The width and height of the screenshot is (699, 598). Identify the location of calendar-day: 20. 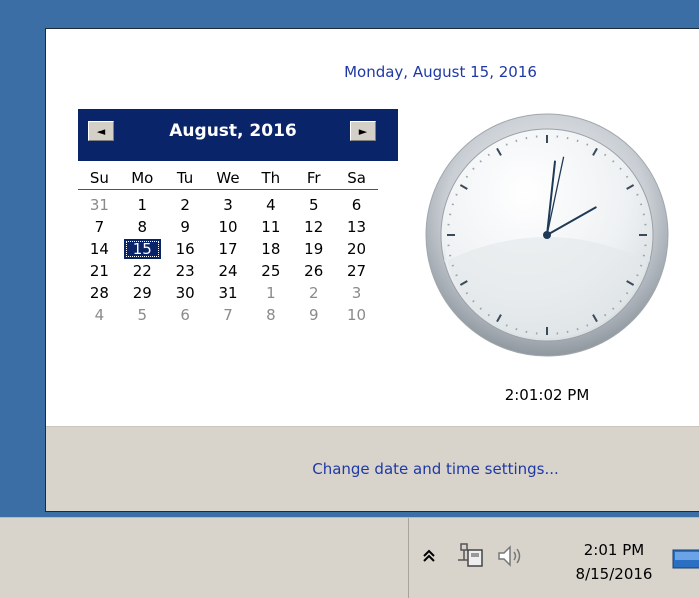
(356, 249).